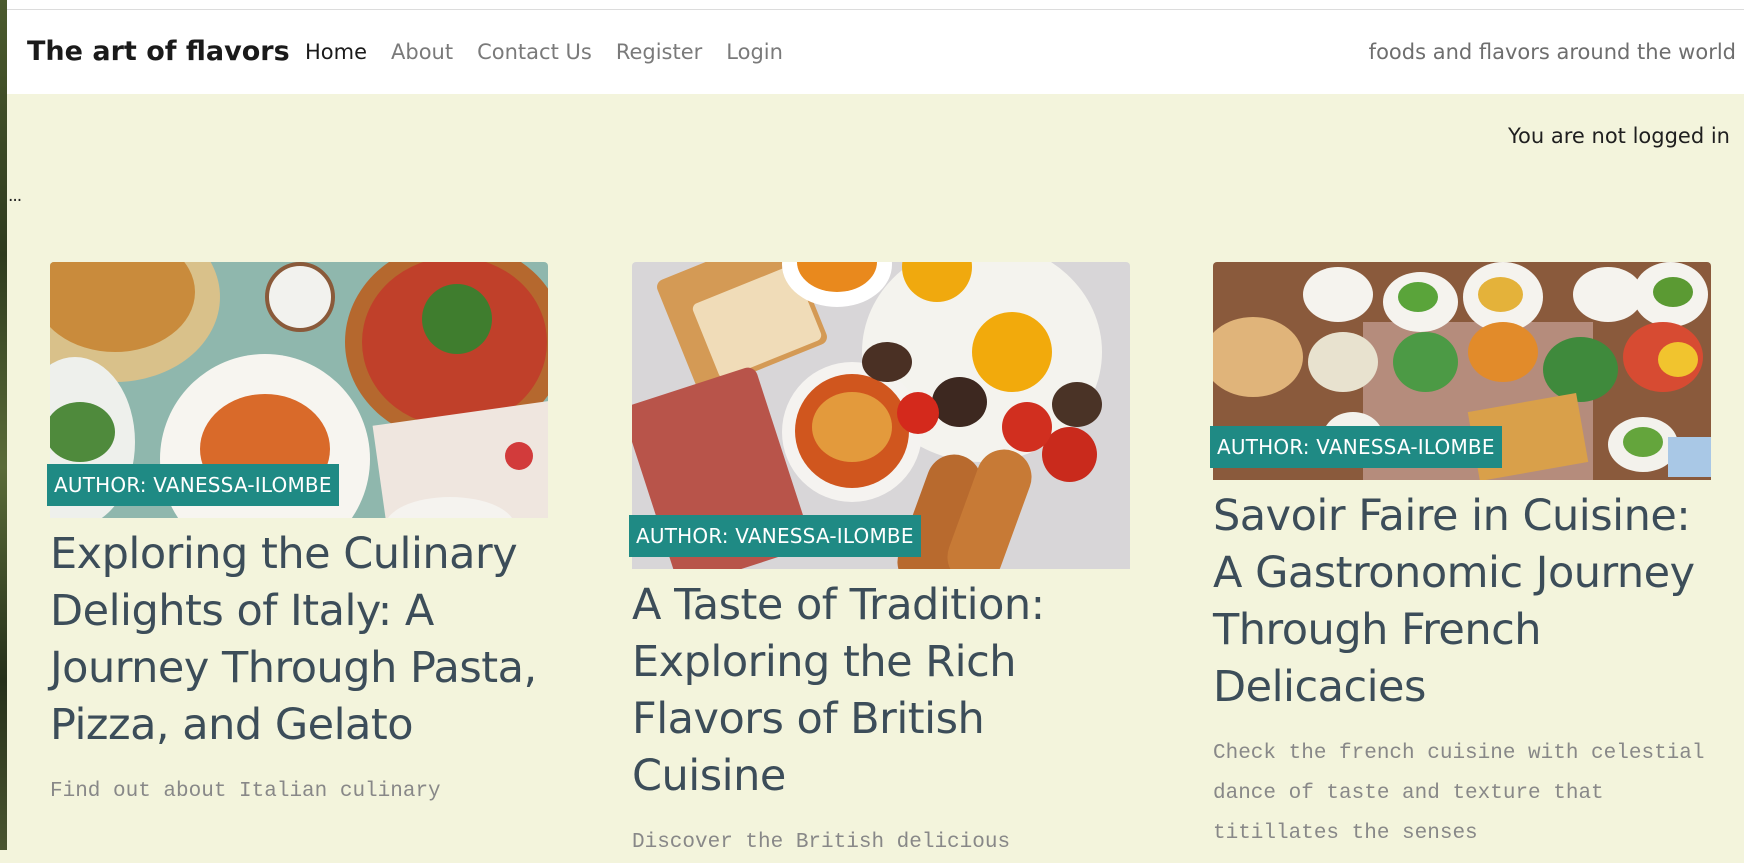 The height and width of the screenshot is (863, 1744). I want to click on login-status-text: You are not logged in, so click(1619, 136).